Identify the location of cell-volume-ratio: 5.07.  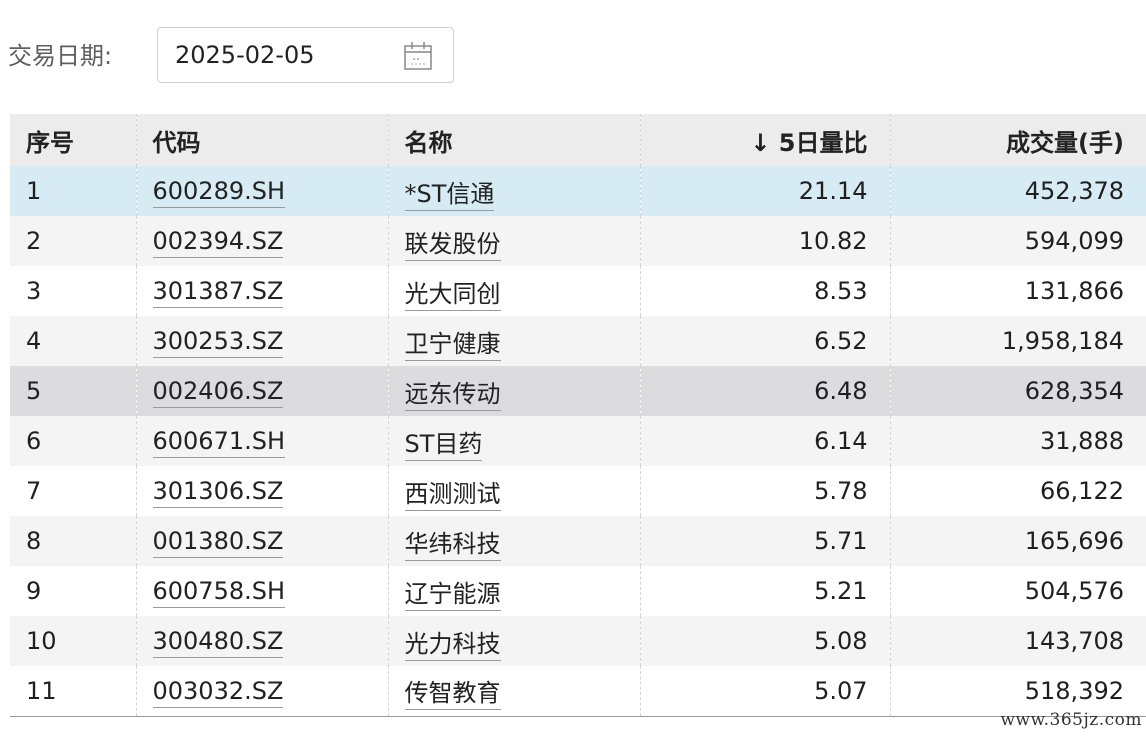
(765, 691).